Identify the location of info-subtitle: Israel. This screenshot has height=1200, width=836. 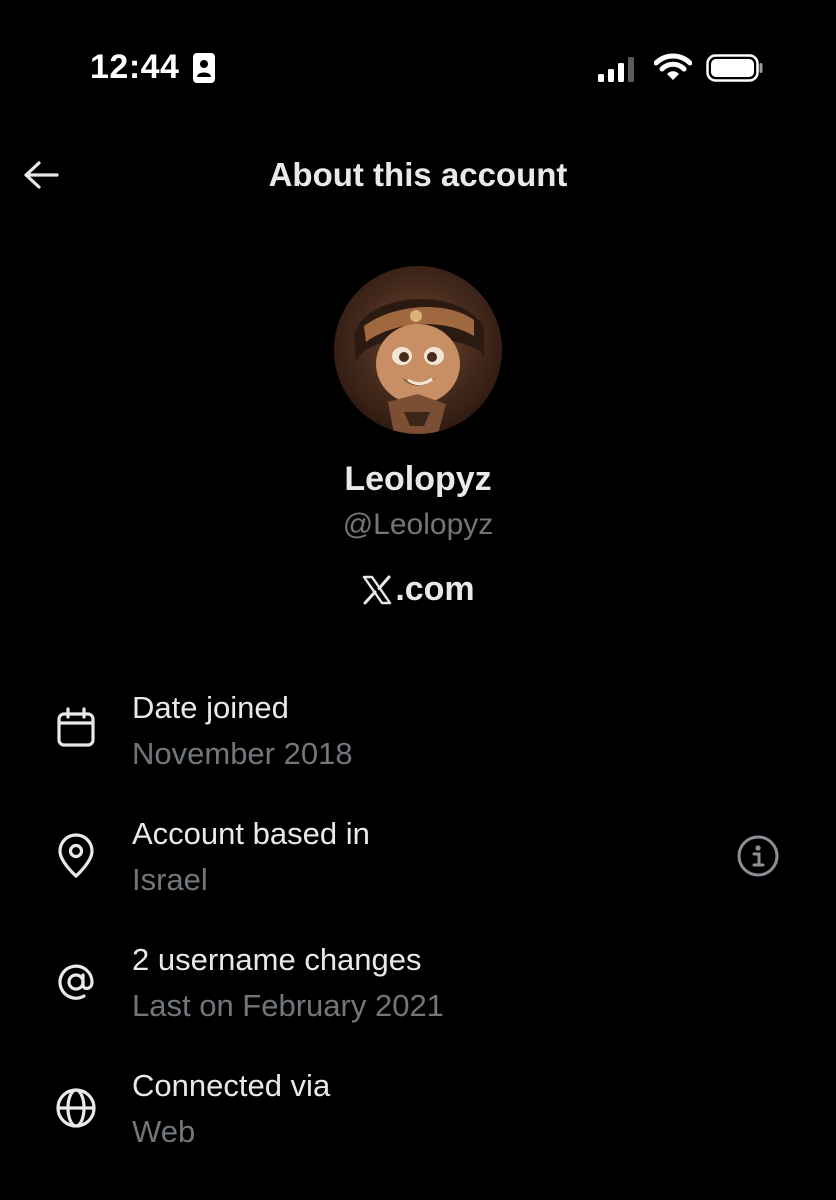
(170, 879).